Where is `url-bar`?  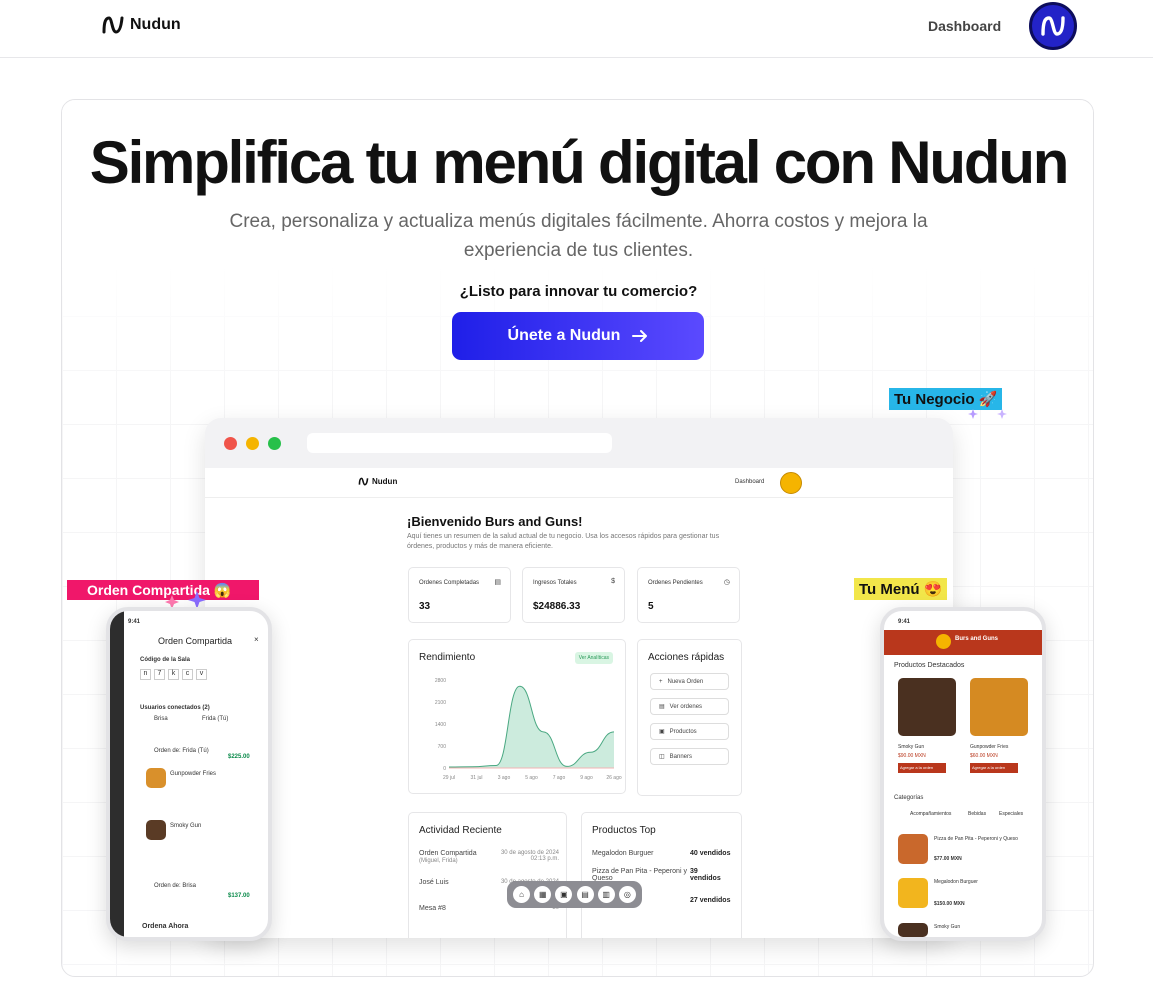
url-bar is located at coordinates (459, 443).